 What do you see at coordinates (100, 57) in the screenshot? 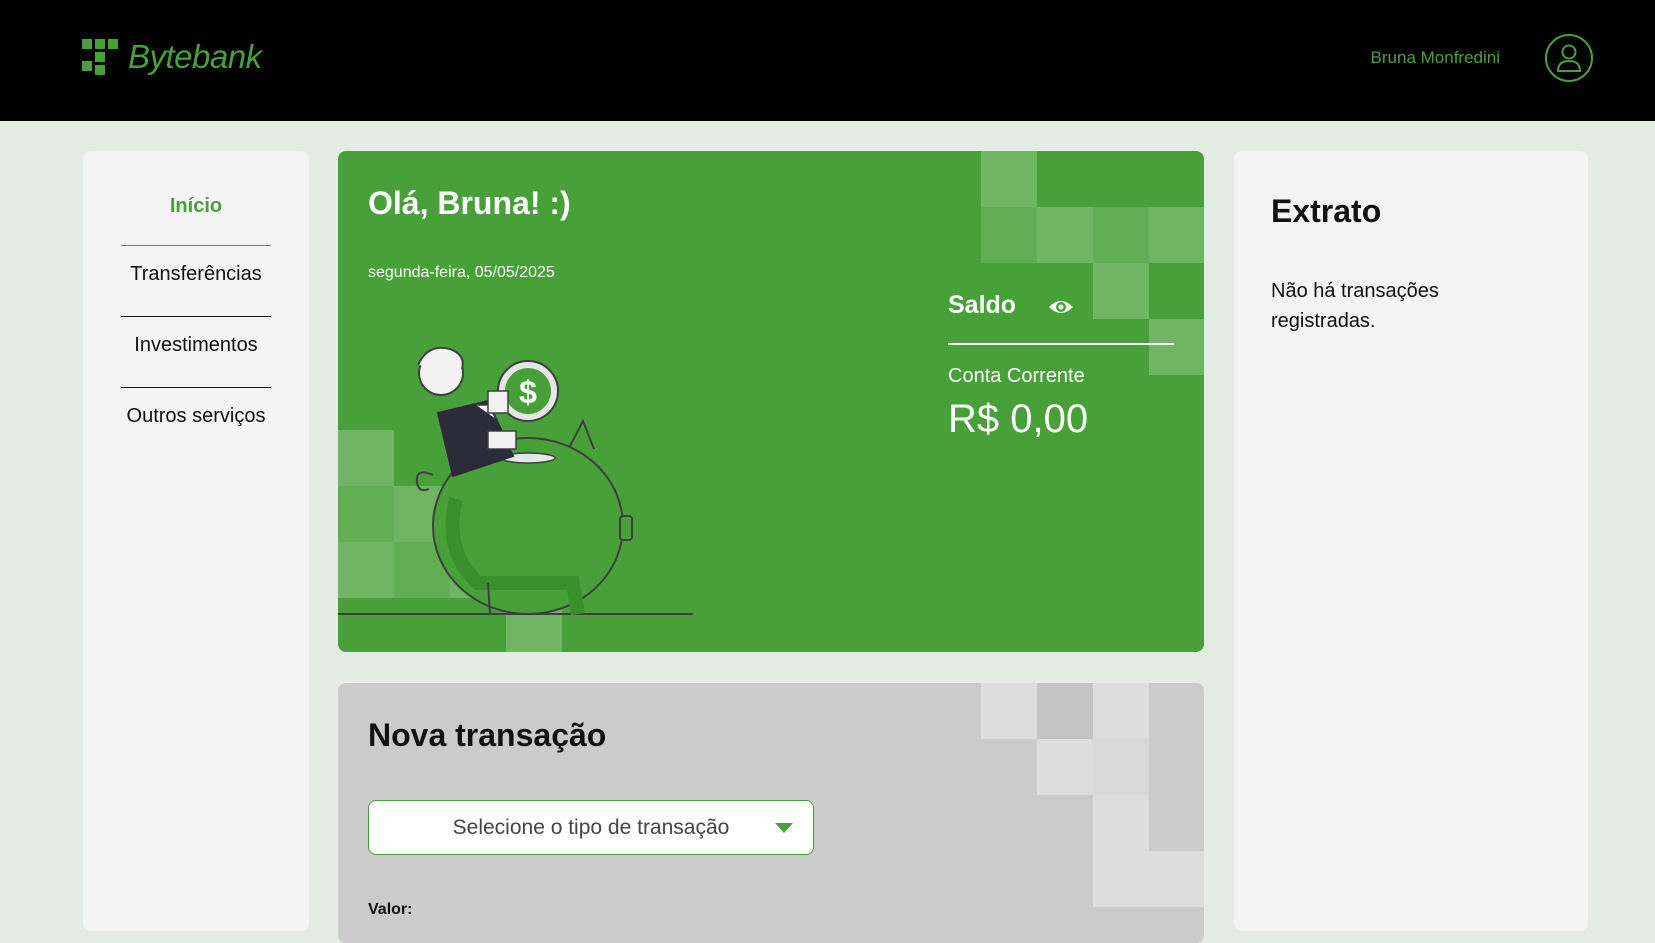
I see `bytebank-logo-icon` at bounding box center [100, 57].